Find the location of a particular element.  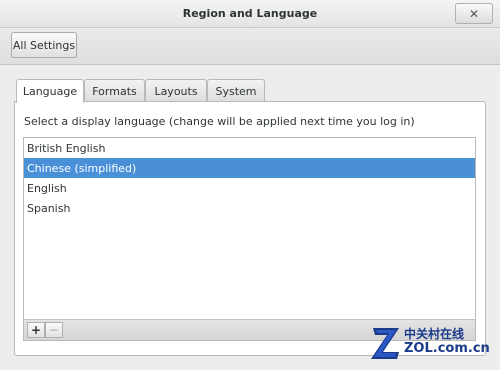

language-item-british-english: British English is located at coordinates (249, 148).